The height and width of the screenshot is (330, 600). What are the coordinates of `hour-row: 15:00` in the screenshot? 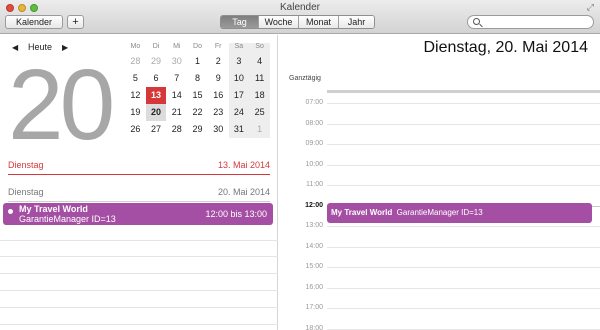 It's located at (439, 266).